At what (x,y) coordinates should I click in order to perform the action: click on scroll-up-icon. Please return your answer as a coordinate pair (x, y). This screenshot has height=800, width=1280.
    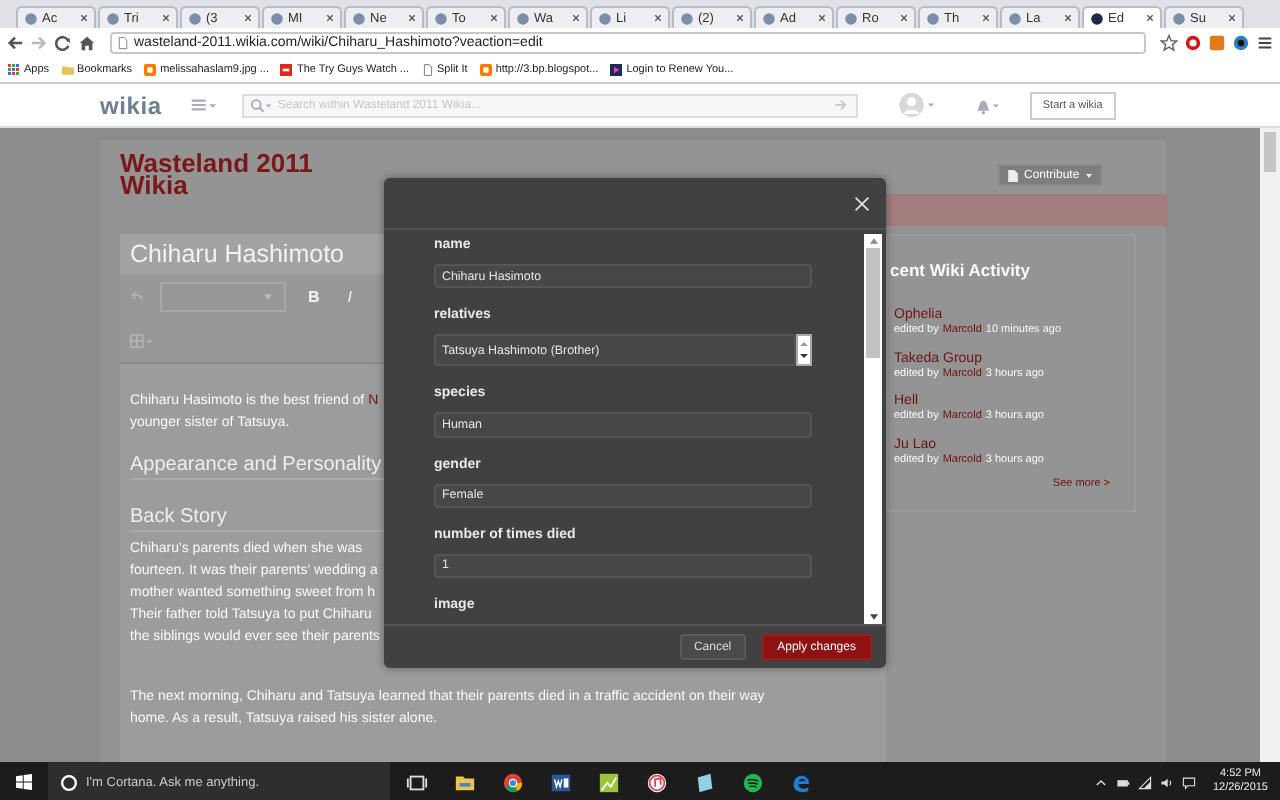
    Looking at the image, I should click on (873, 241).